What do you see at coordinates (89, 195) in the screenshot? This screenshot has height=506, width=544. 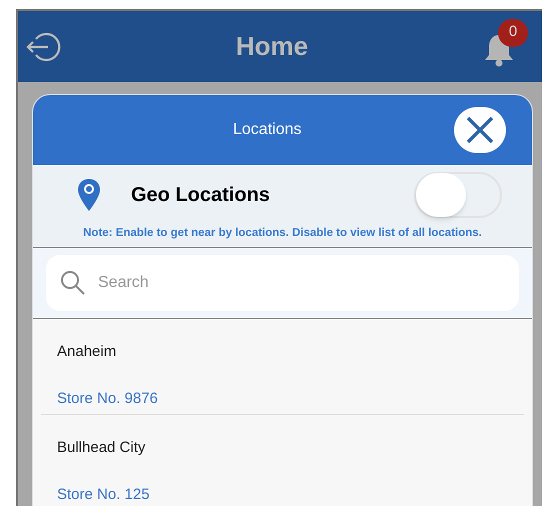 I see `location-pin-icon` at bounding box center [89, 195].